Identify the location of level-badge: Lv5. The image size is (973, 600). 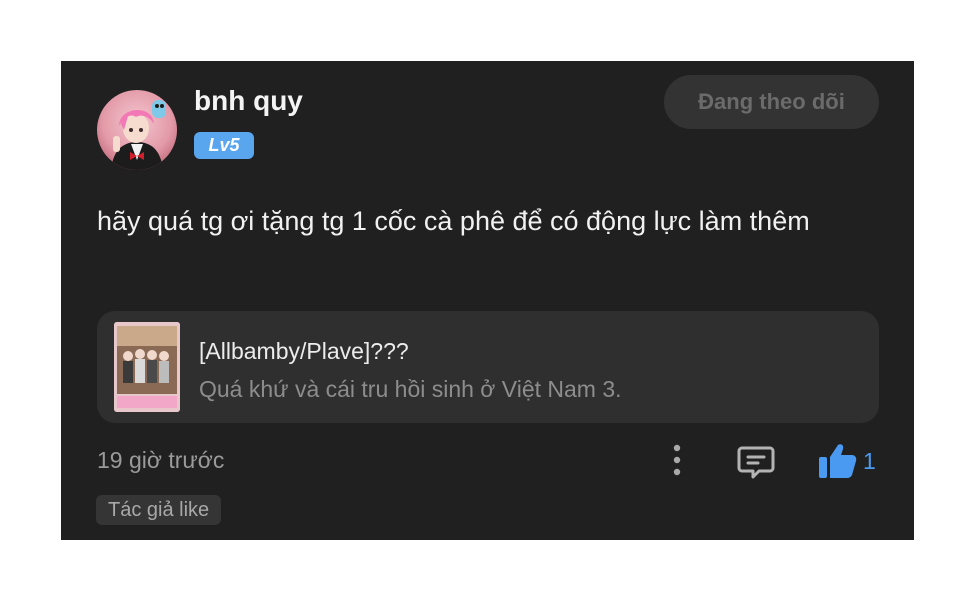
(224, 145).